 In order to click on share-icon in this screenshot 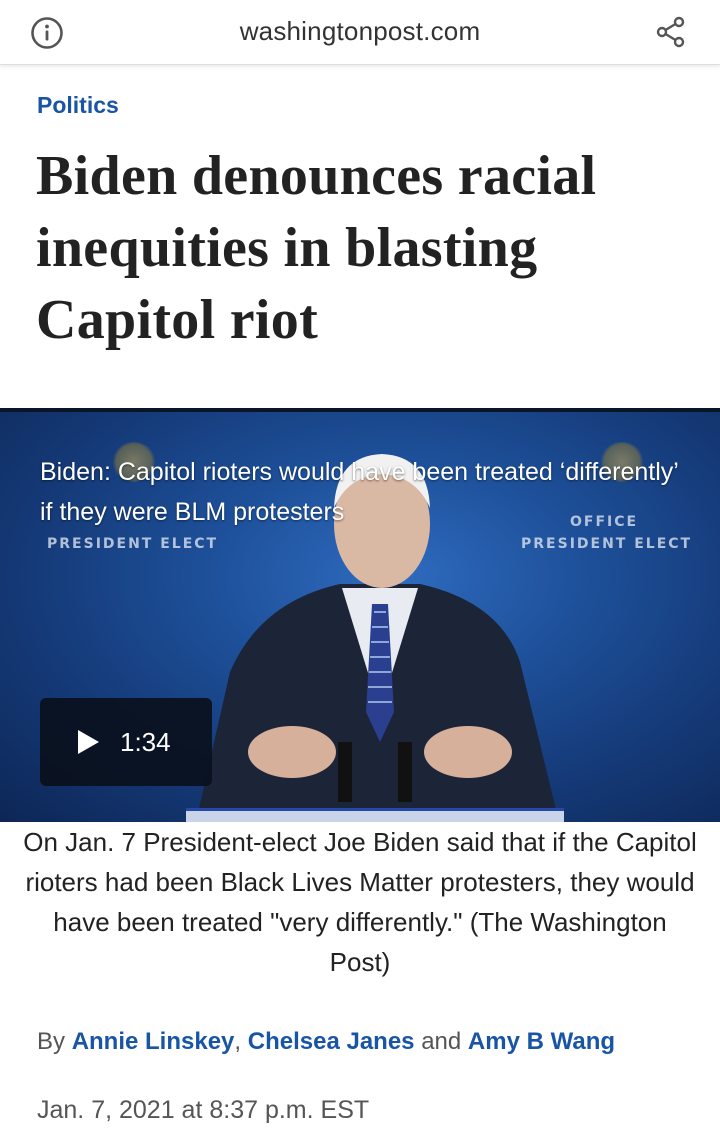, I will do `click(671, 32)`.